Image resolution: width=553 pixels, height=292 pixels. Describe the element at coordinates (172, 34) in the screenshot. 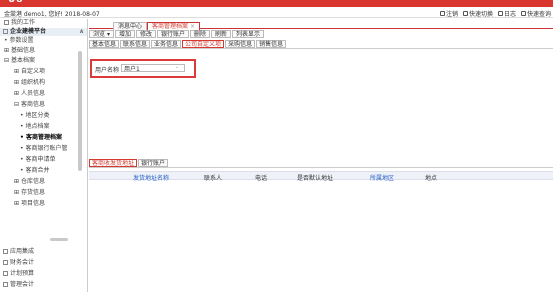

I see `bank-account-button: 银行账户` at that location.